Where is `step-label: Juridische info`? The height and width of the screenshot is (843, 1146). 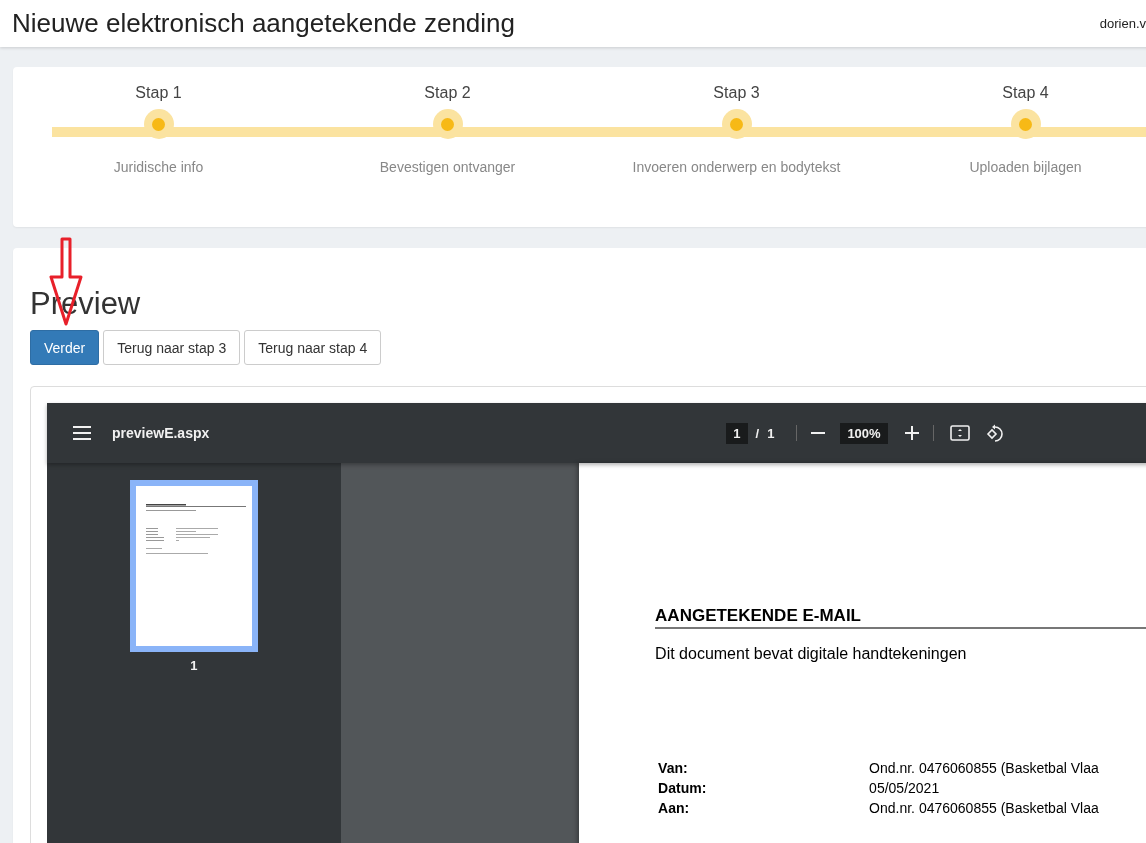 step-label: Juridische info is located at coordinates (158, 167).